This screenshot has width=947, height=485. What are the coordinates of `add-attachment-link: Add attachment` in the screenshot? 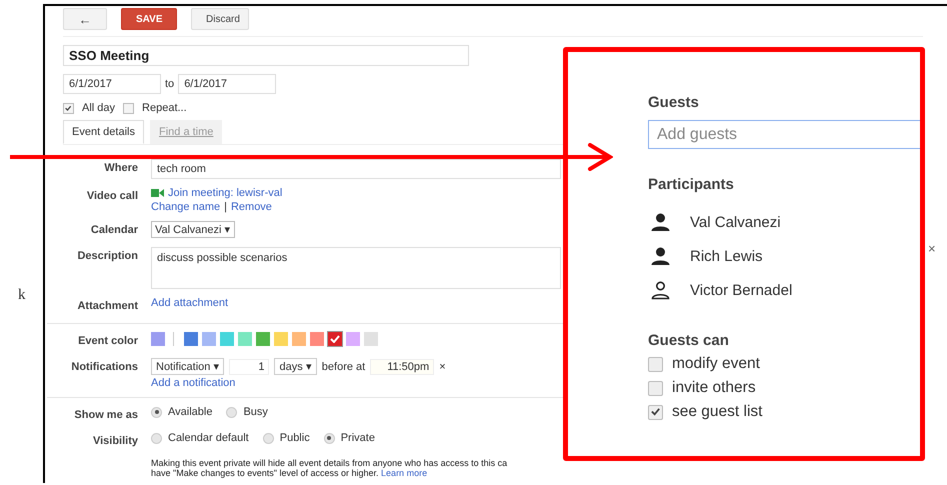 It's located at (189, 303).